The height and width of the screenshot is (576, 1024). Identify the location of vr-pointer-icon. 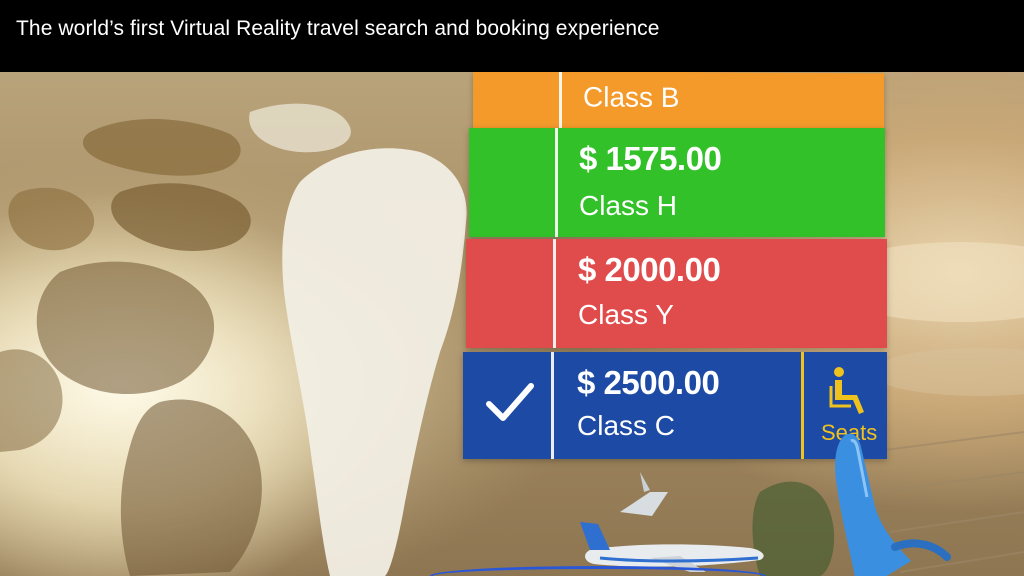
(893, 504).